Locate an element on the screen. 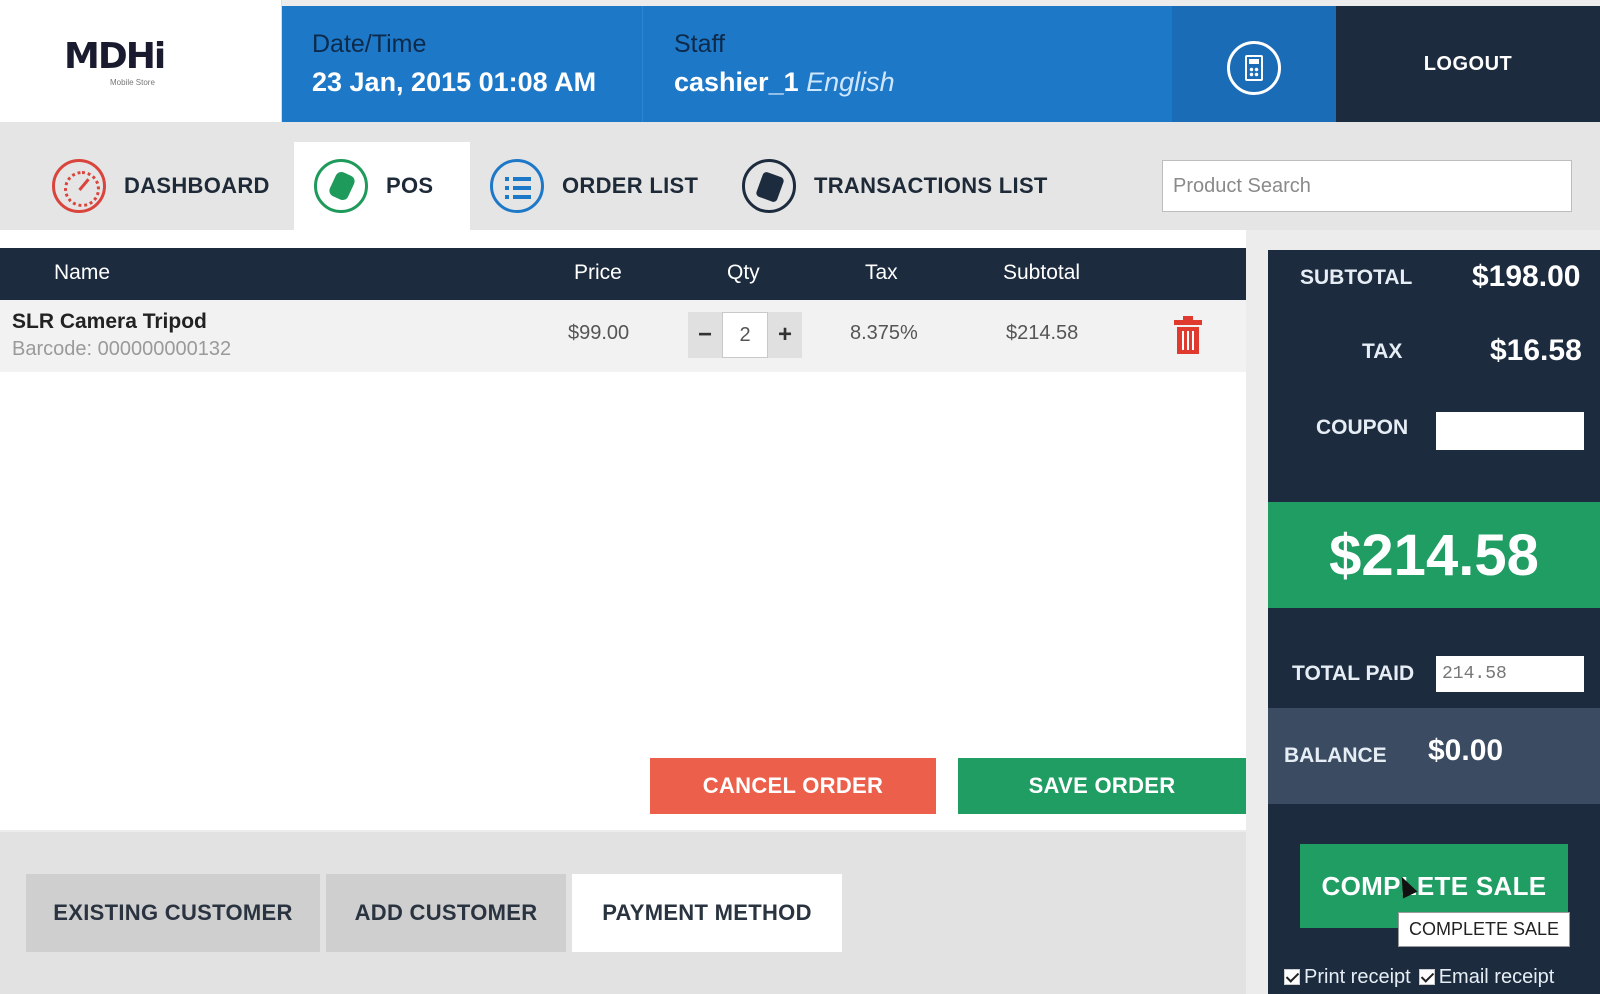 The image size is (1600, 994). tab-pos-label: POS is located at coordinates (410, 185).